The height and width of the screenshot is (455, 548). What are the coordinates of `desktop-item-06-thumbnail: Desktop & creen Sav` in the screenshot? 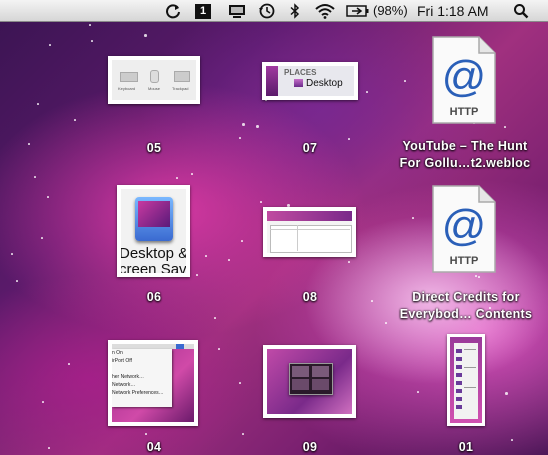 It's located at (153, 231).